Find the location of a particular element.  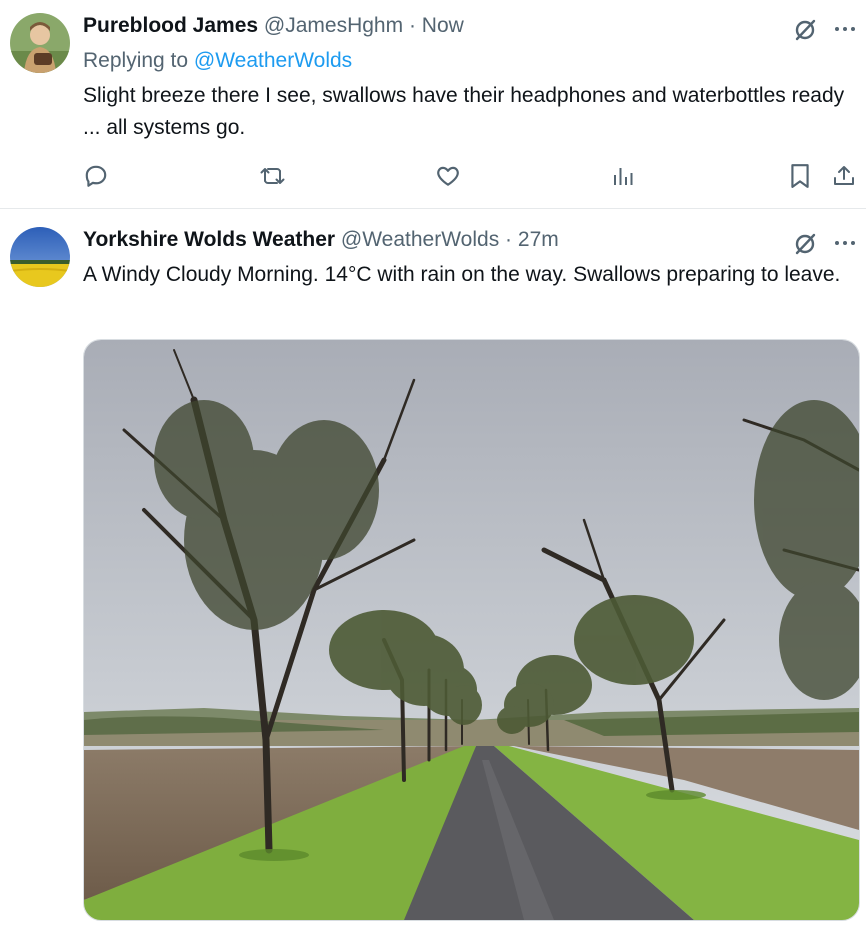

display-name: Yorkshire Wolds Weather is located at coordinates (209, 239).